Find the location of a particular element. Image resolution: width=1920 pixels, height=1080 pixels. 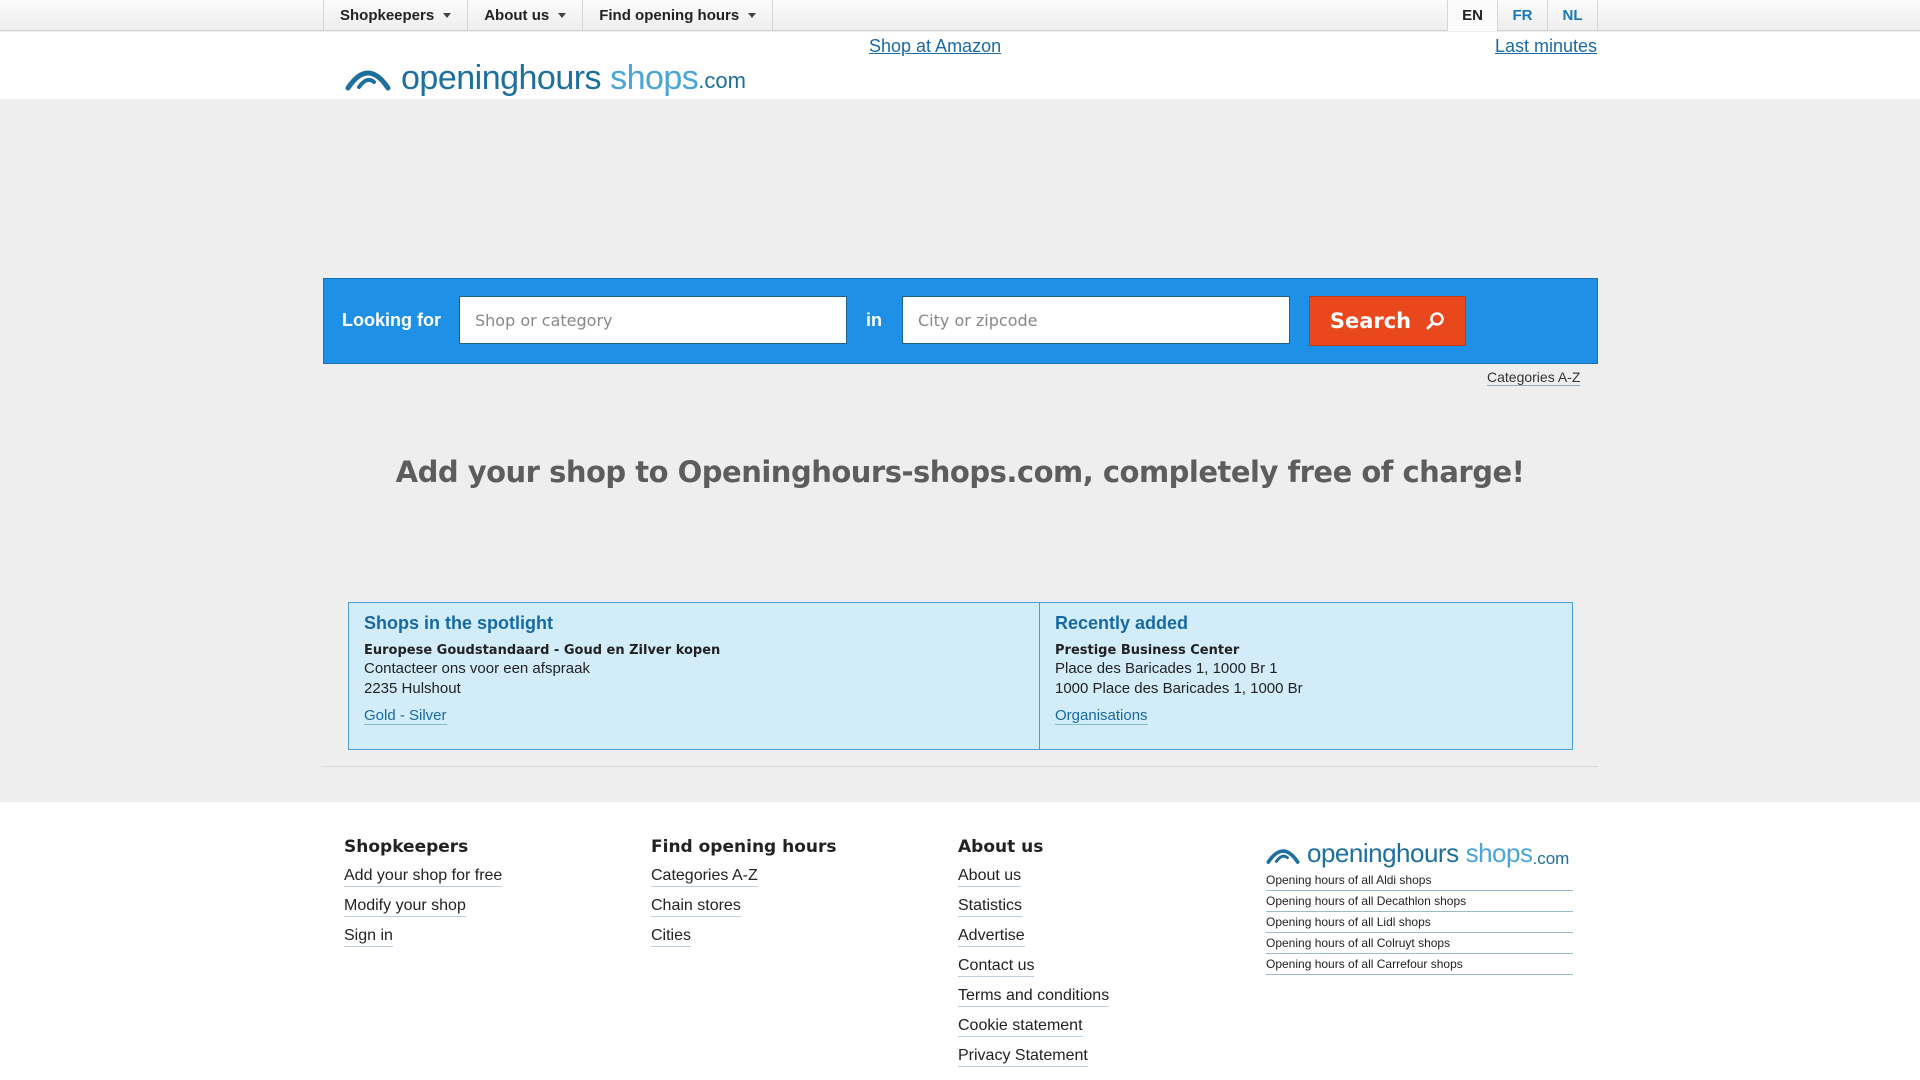

footer-link-cookie: Cookie statement is located at coordinates (1020, 1026).